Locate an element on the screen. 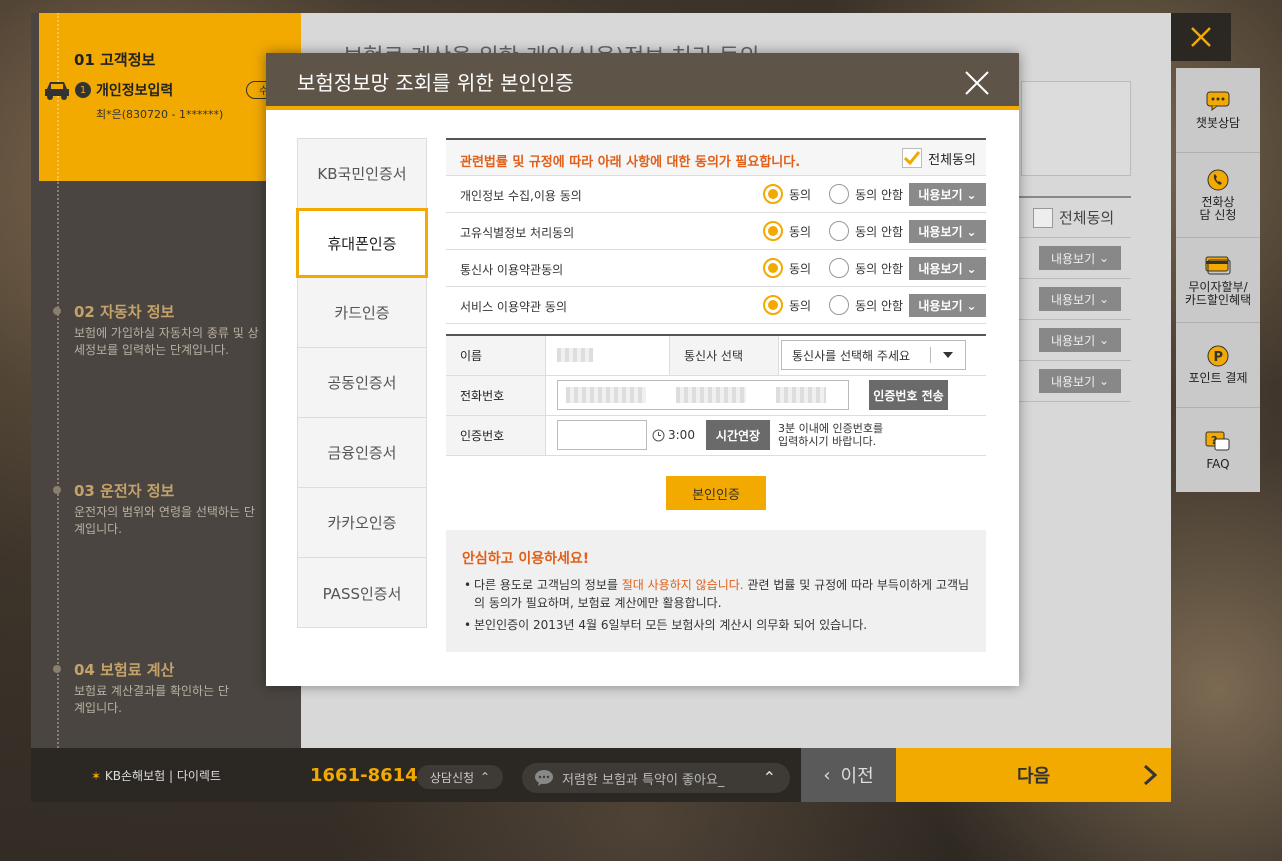 Image resolution: width=1282 pixels, height=861 pixels. phone-consult-icon is located at coordinates (1218, 180).